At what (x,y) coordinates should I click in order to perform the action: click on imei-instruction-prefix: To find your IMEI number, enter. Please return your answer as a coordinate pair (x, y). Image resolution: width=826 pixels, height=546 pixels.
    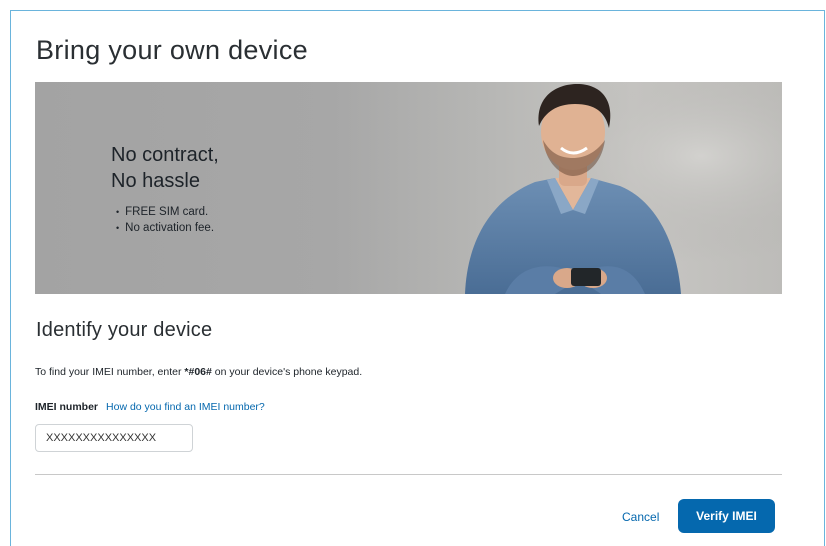
    Looking at the image, I should click on (110, 372).